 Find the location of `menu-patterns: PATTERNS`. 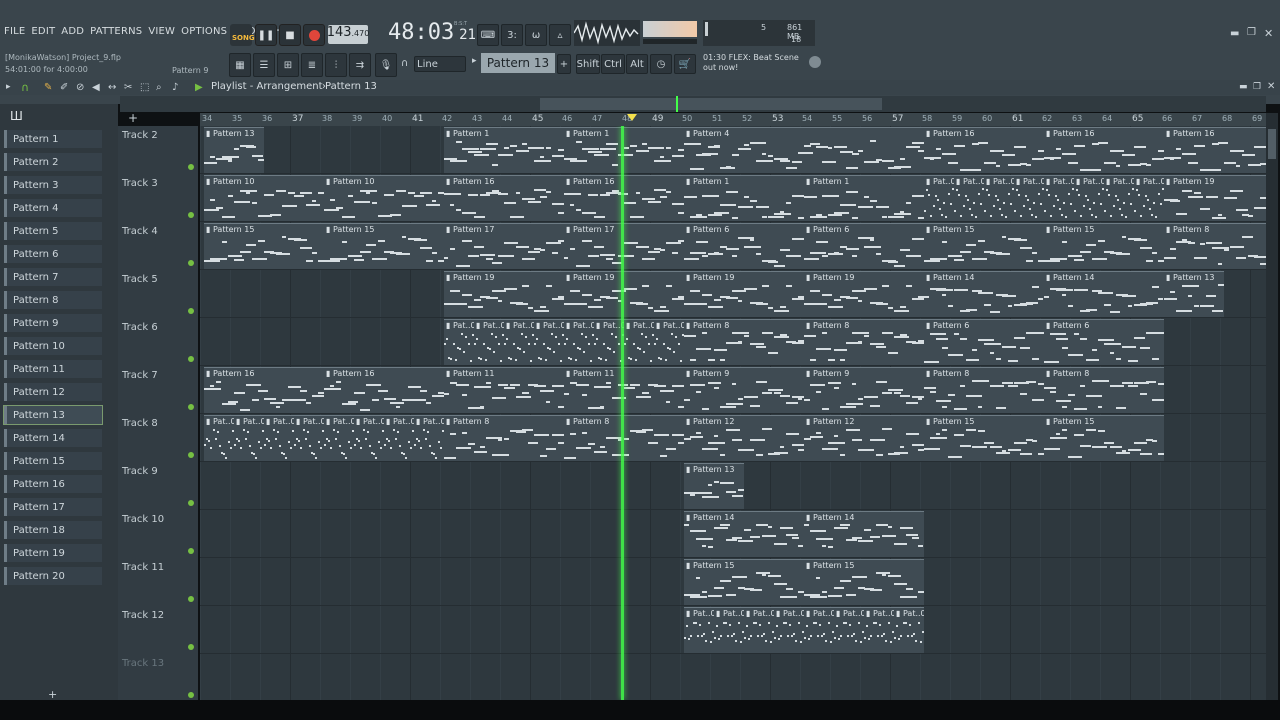

menu-patterns: PATTERNS is located at coordinates (116, 33).